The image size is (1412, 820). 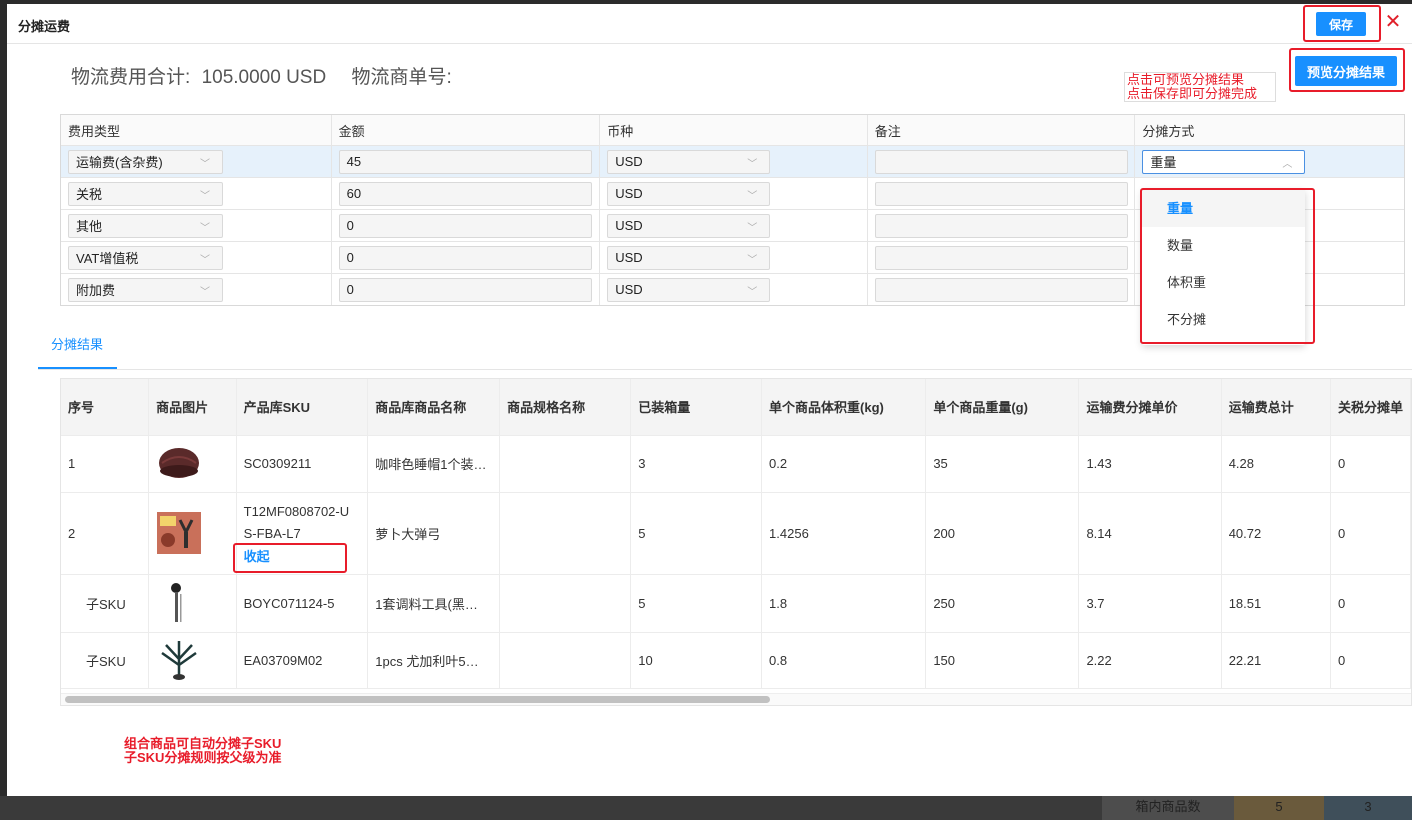 I want to click on collapse-link: 收起, so click(x=305, y=557).